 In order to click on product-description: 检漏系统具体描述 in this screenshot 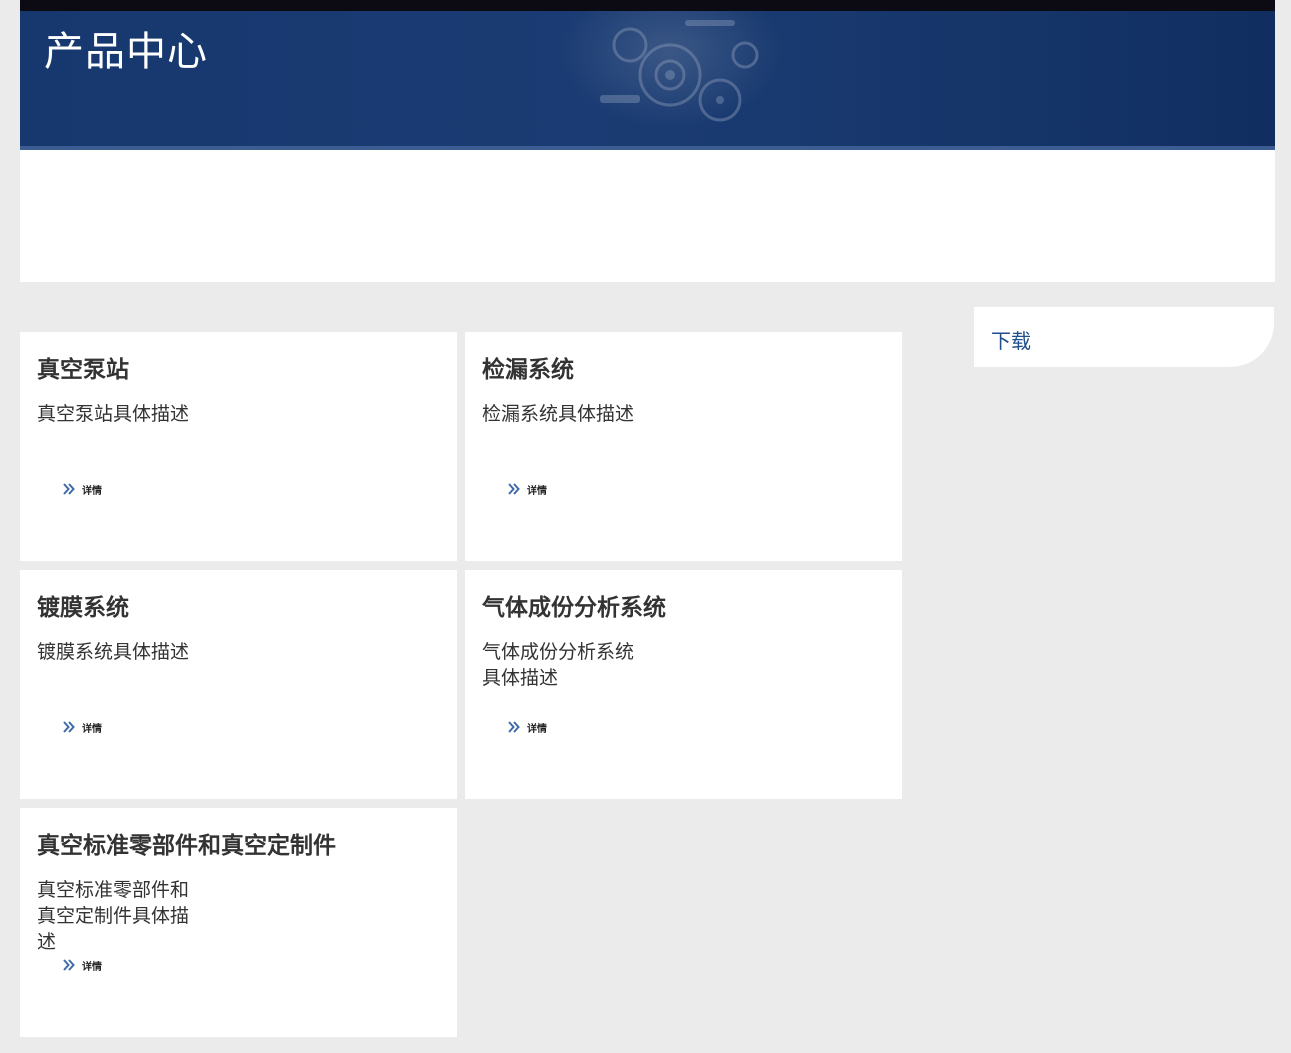, I will do `click(558, 414)`.